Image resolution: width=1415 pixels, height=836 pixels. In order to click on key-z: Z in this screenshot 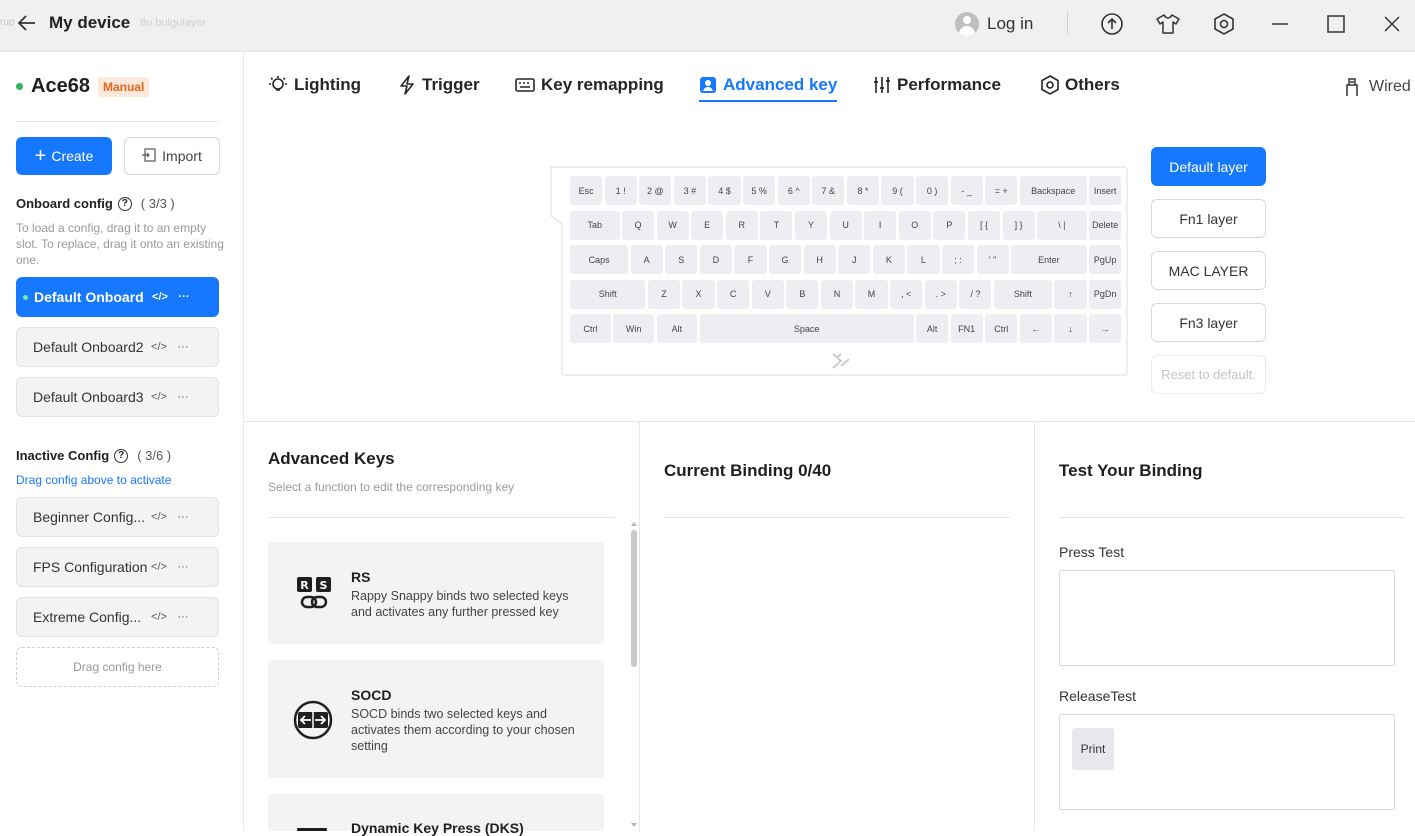, I will do `click(664, 294)`.